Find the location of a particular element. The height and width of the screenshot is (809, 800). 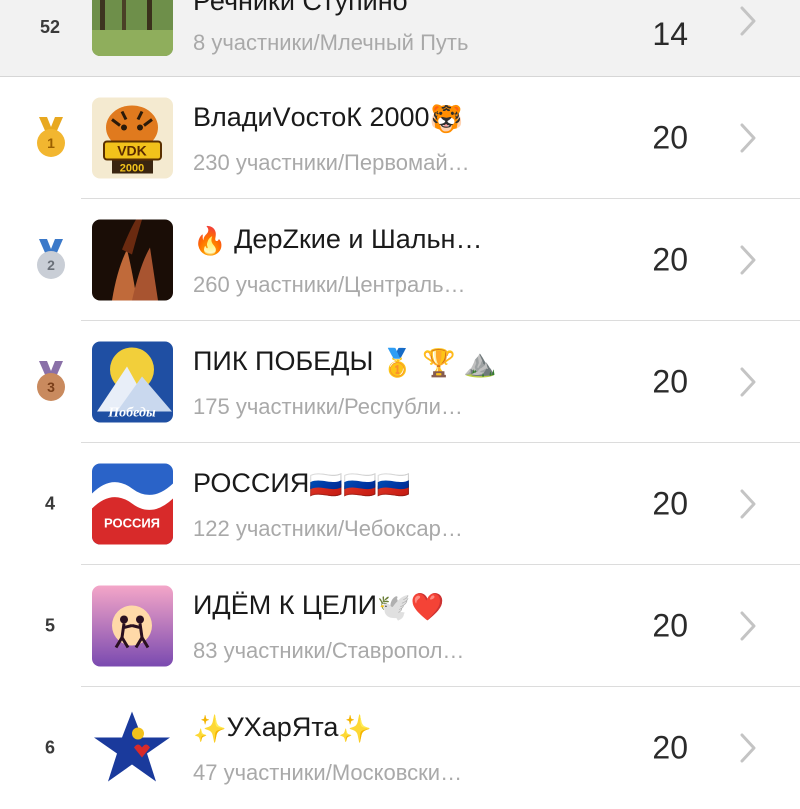

medal-rank: 2 is located at coordinates (51, 265).